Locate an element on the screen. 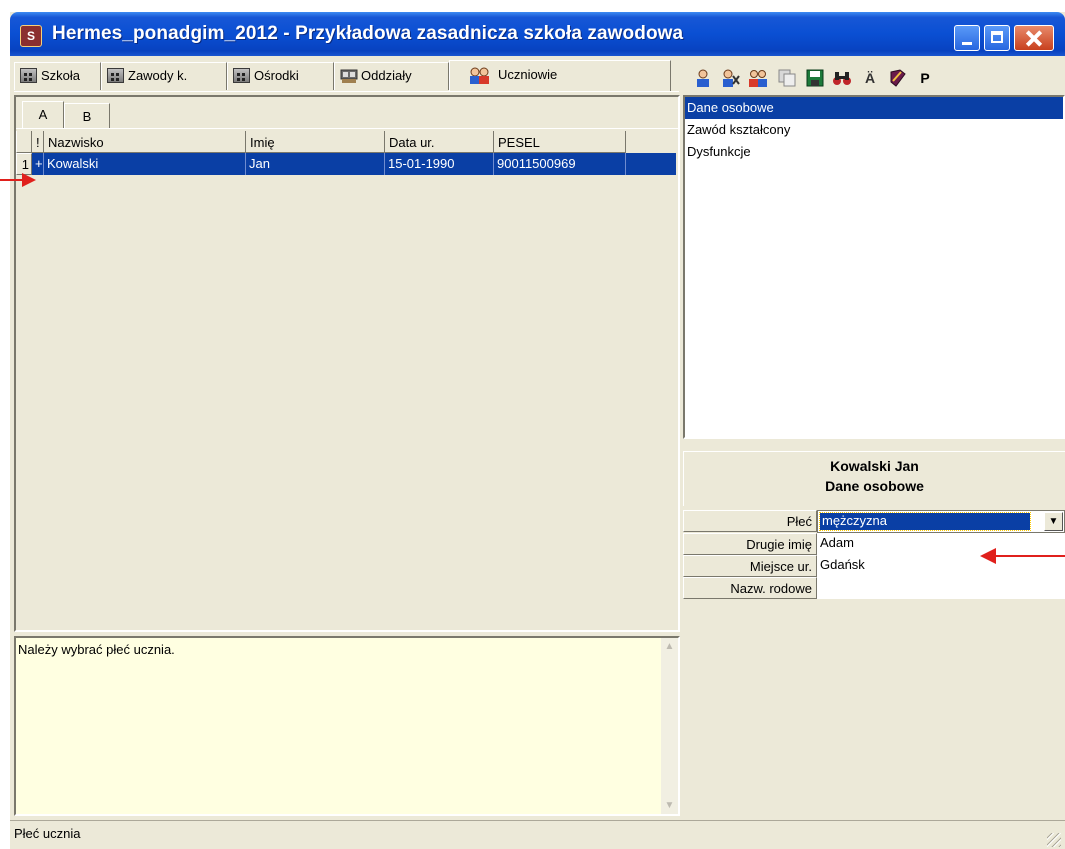 The height and width of the screenshot is (849, 1065). cell-data-ur: 15-01-1990 is located at coordinates (439, 164).